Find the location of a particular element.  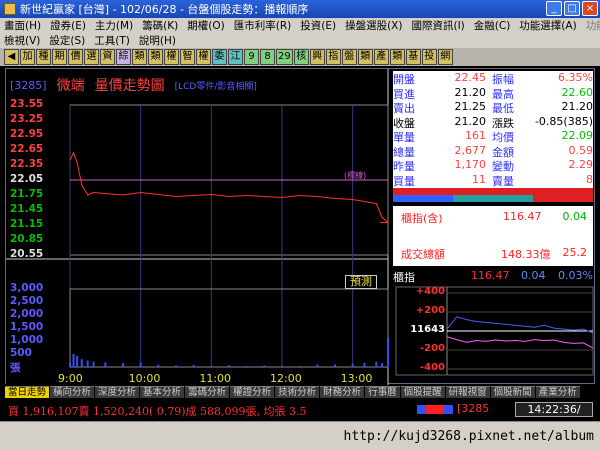

volume-tick-label: 500 is located at coordinates (21, 353).